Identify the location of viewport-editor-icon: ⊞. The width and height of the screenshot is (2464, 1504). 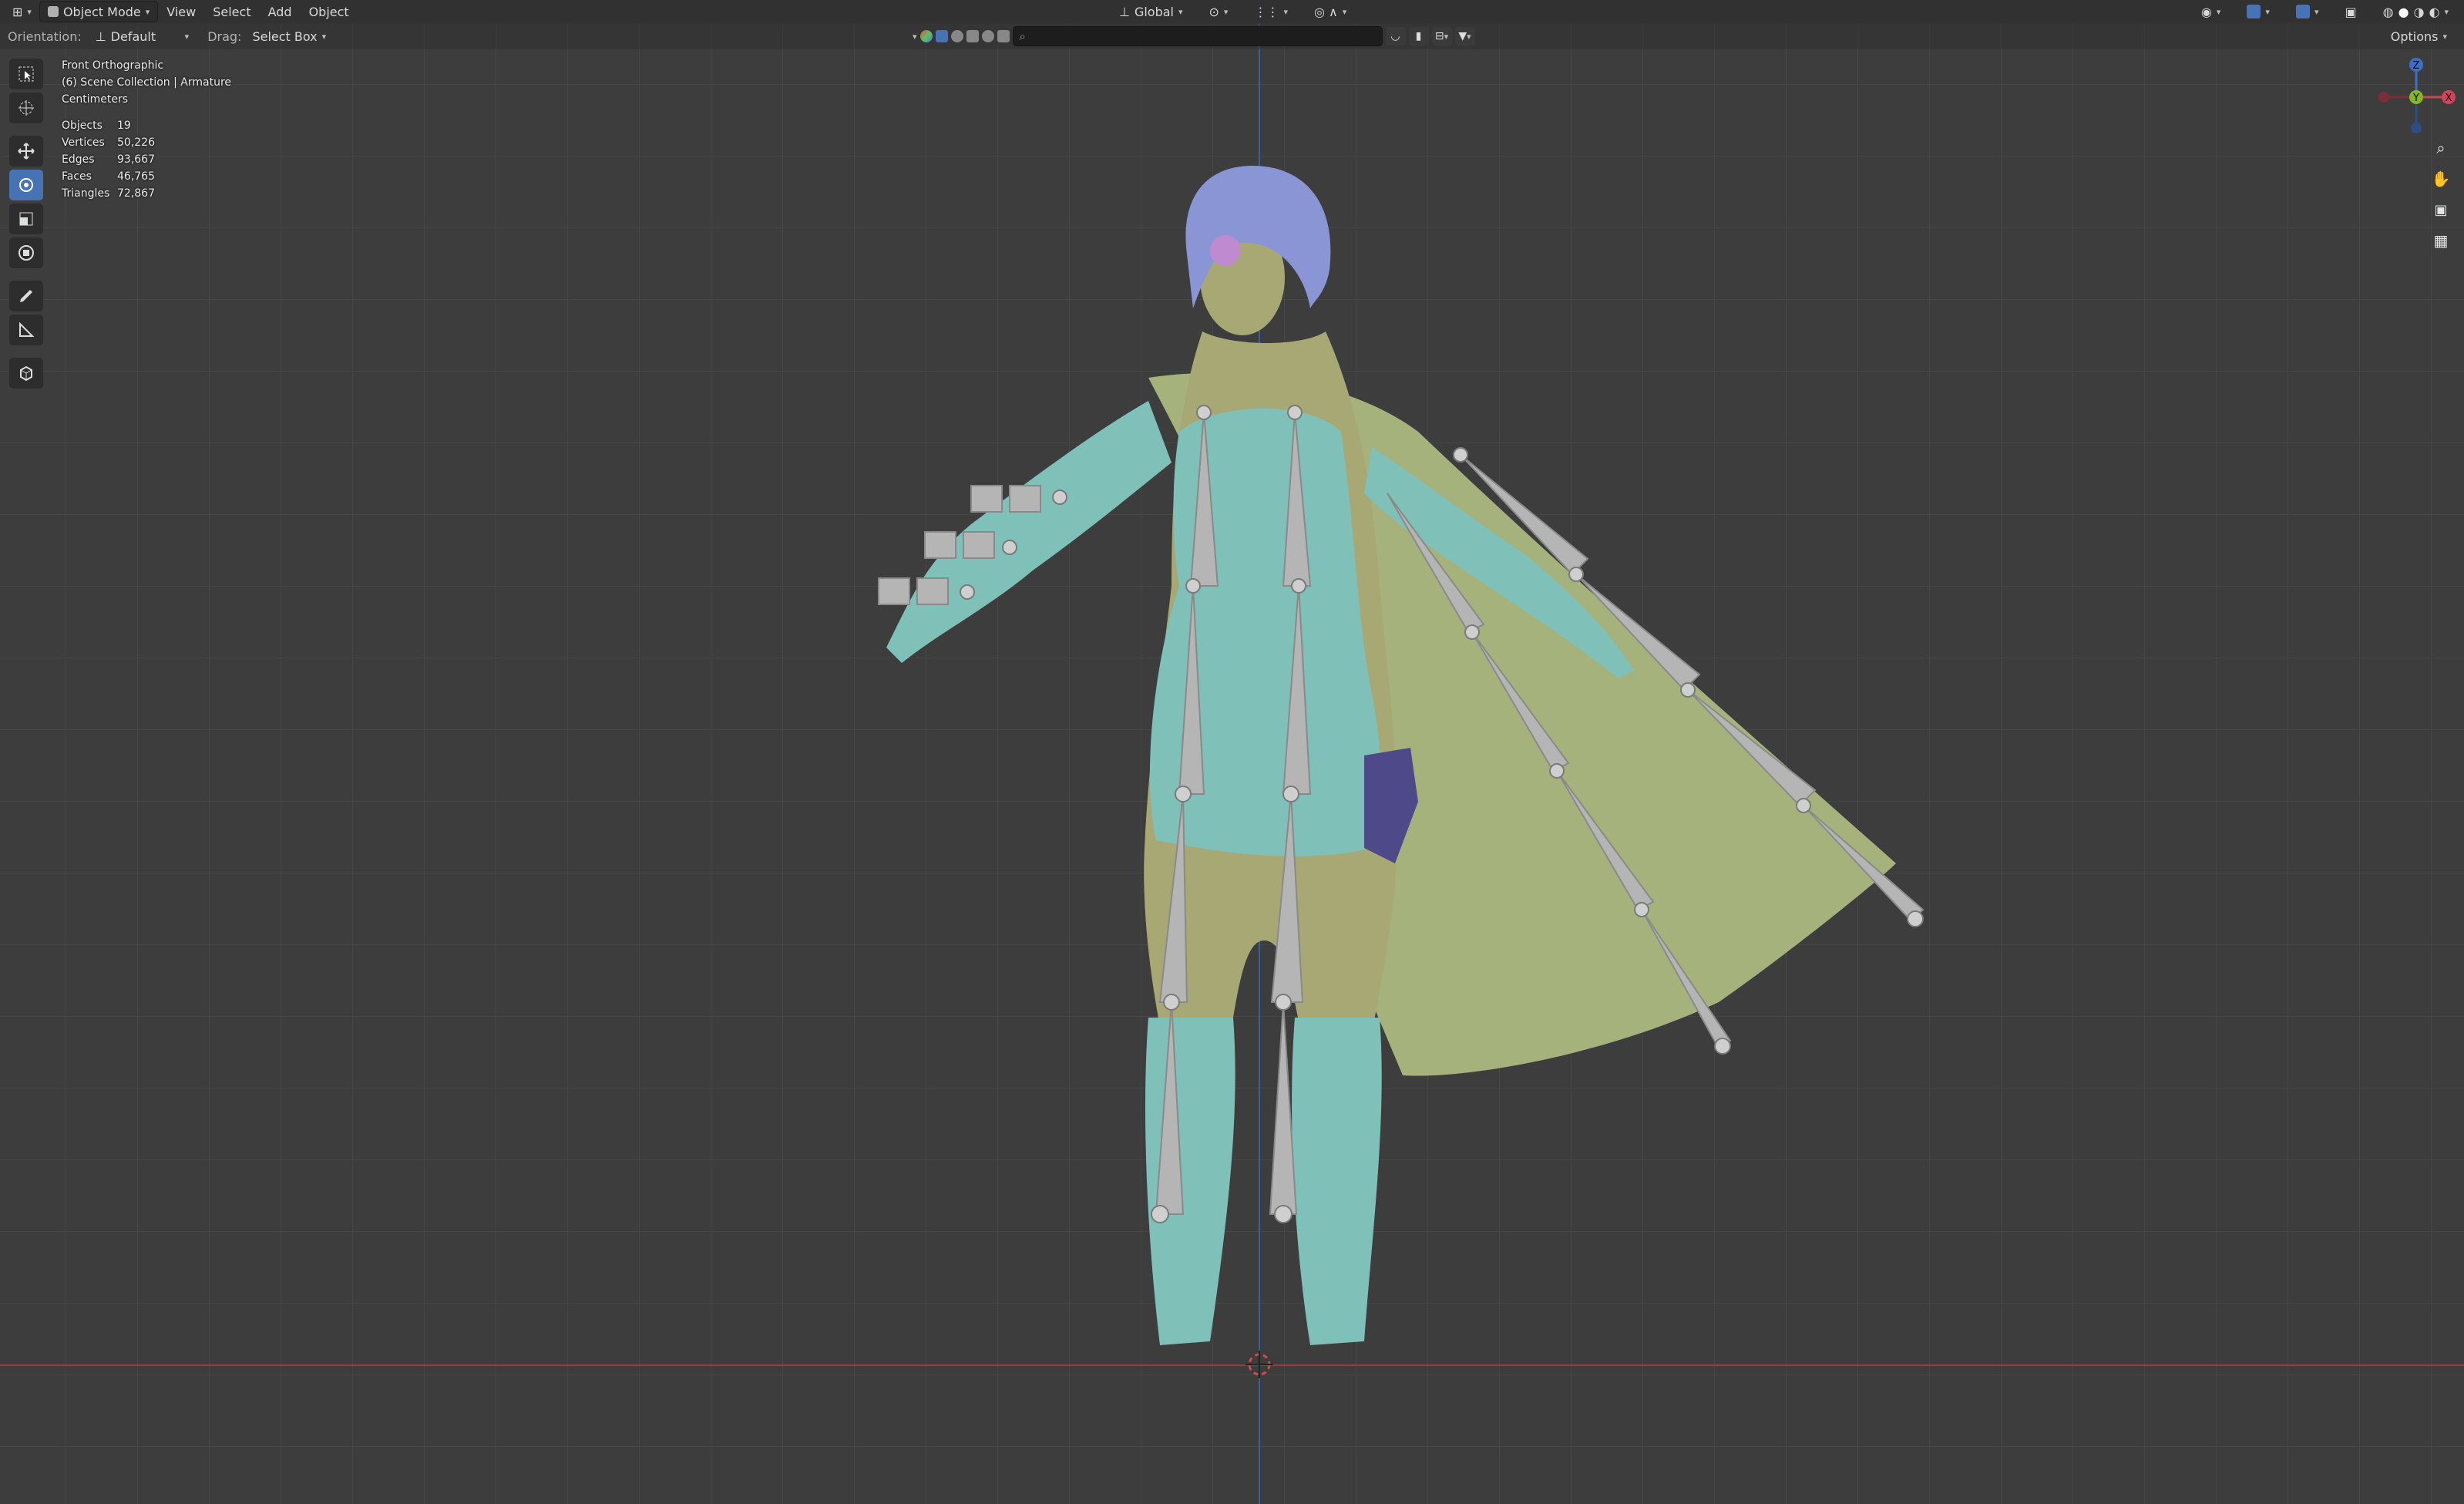
(17, 11).